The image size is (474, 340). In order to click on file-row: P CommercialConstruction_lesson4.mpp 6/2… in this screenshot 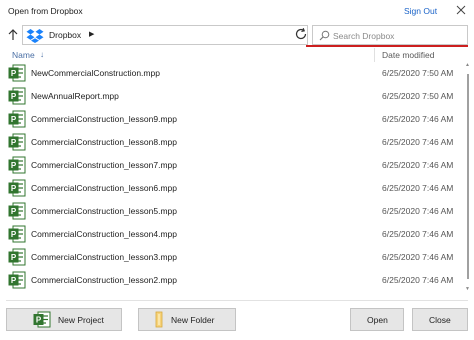, I will do `click(237, 234)`.